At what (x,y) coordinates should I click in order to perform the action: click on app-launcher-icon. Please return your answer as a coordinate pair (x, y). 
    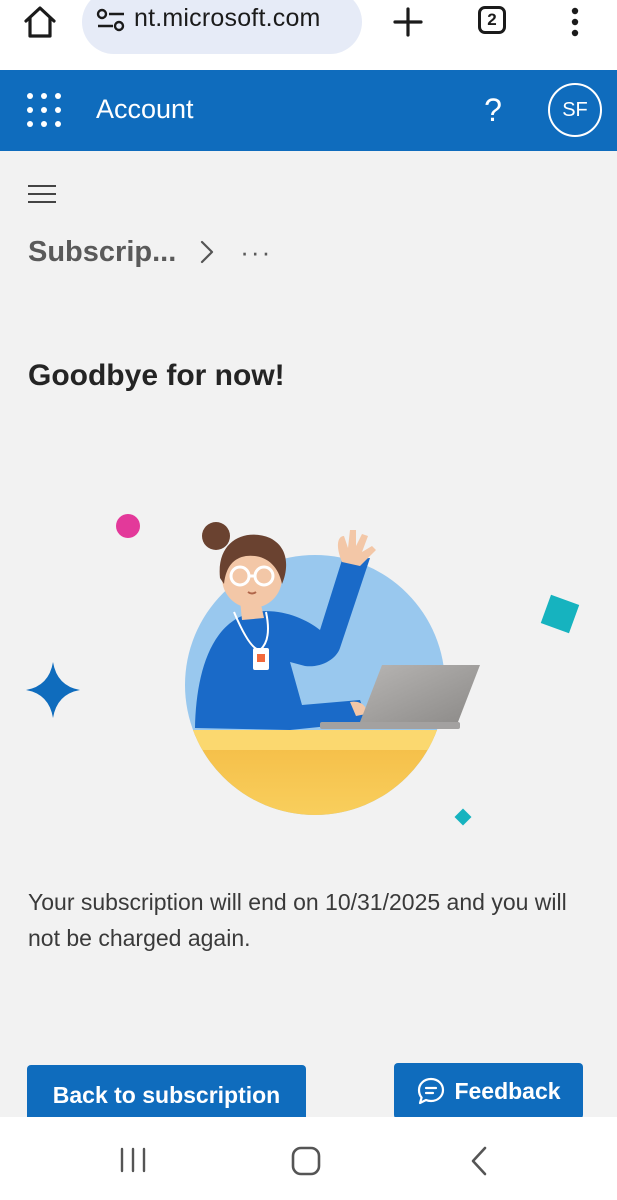
    Looking at the image, I should click on (44, 110).